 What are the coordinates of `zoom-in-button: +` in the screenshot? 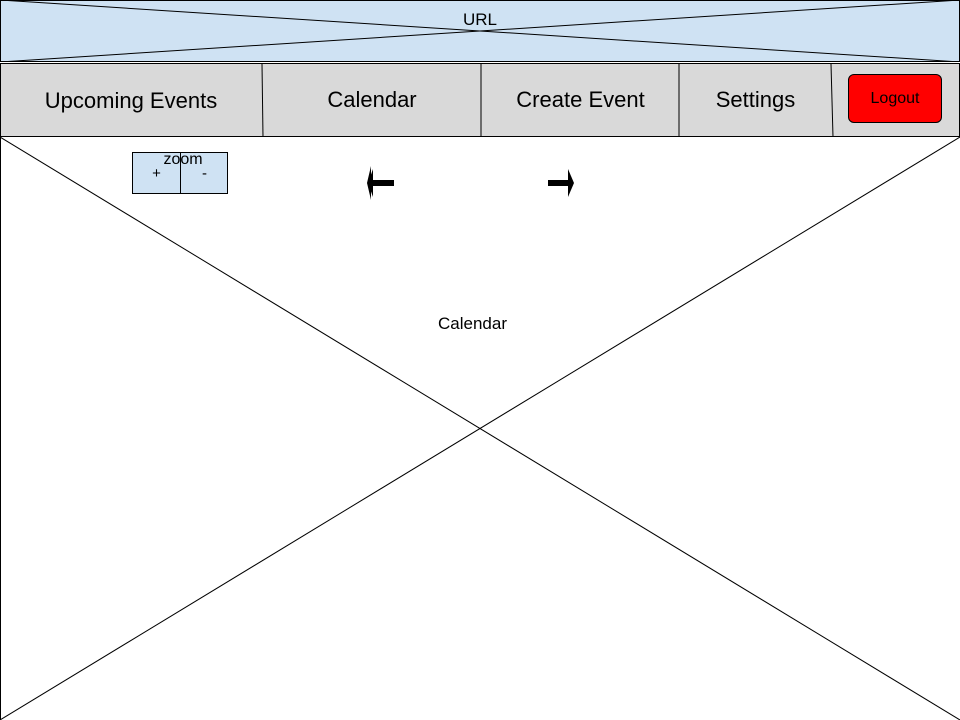 It's located at (156, 178).